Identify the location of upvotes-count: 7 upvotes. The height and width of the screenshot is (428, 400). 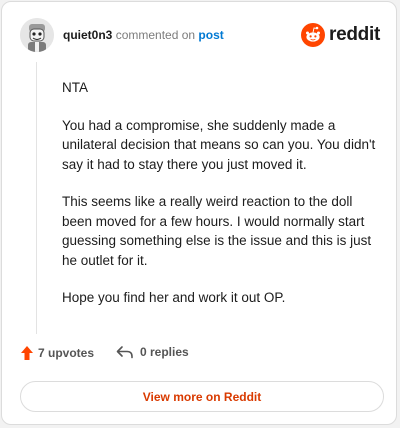
(66, 353).